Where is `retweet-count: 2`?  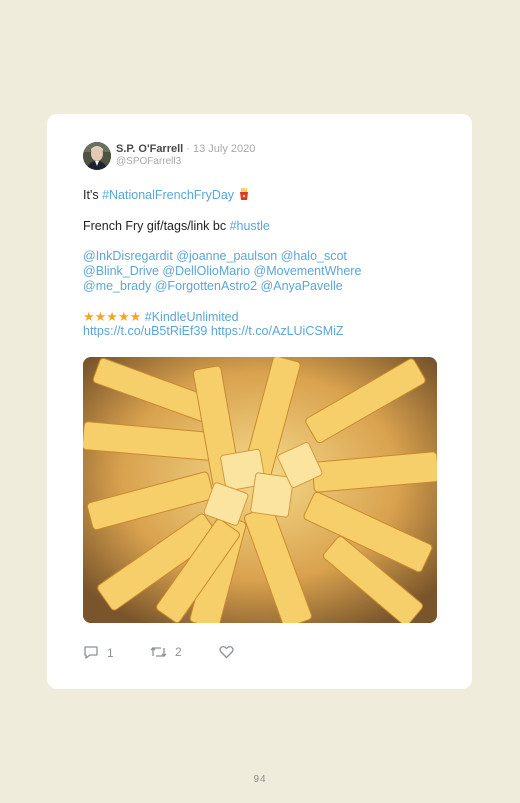 retweet-count: 2 is located at coordinates (178, 652).